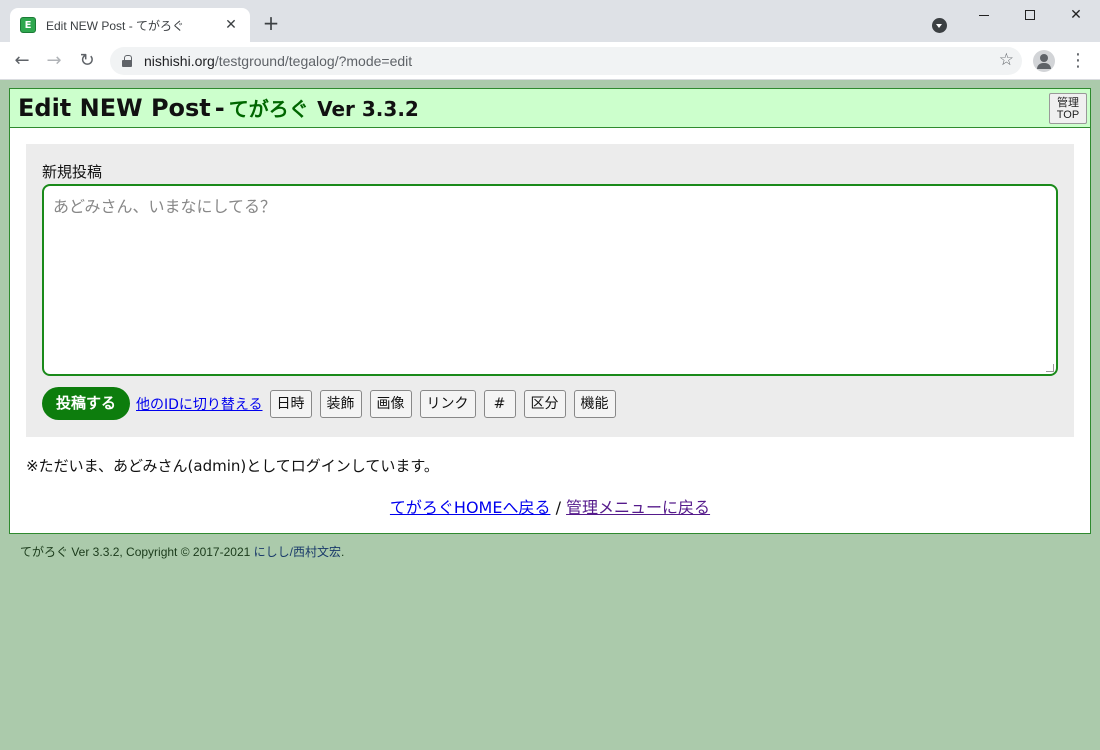 The height and width of the screenshot is (750, 1100). Describe the element at coordinates (340, 403) in the screenshot. I see `decoration-button: 装飾` at that location.